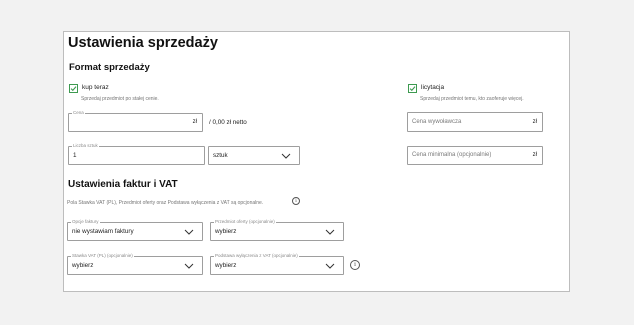  Describe the element at coordinates (475, 122) in the screenshot. I see `starting-price-field: Cena wywoławcza zł` at that location.